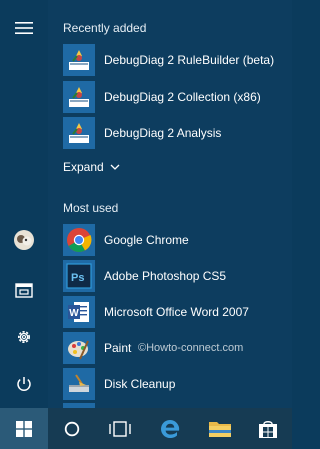 The width and height of the screenshot is (320, 449). What do you see at coordinates (118, 348) in the screenshot?
I see `app-item-label: Paint` at bounding box center [118, 348].